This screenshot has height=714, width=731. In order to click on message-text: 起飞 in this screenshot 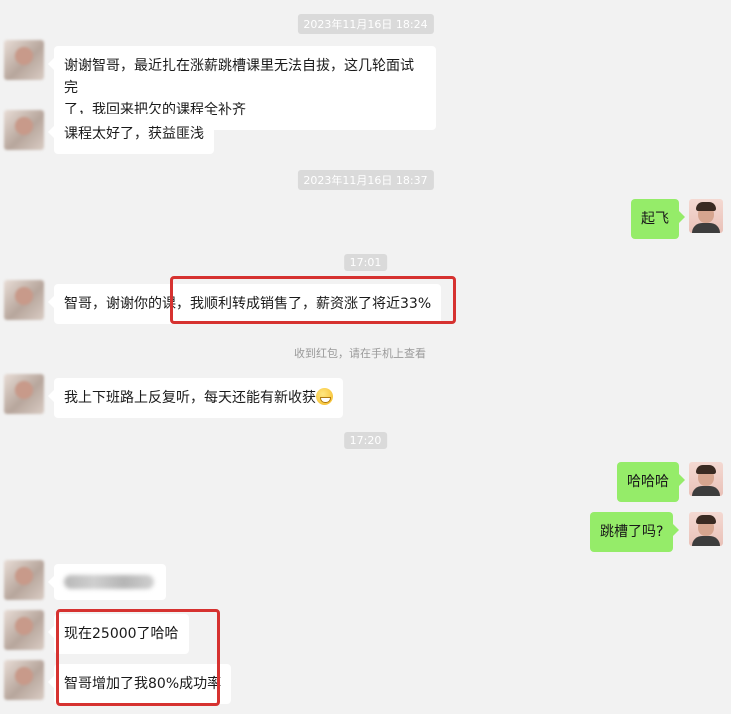, I will do `click(655, 219)`.